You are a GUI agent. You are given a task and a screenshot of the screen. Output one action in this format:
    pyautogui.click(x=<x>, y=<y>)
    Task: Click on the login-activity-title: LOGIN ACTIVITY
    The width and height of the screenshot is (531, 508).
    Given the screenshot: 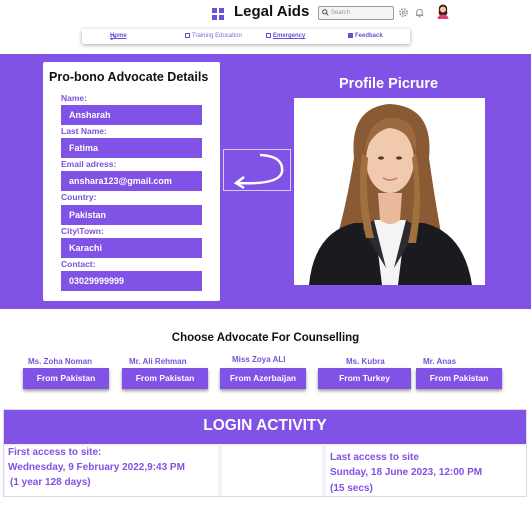 What is the action you would take?
    pyautogui.click(x=265, y=427)
    